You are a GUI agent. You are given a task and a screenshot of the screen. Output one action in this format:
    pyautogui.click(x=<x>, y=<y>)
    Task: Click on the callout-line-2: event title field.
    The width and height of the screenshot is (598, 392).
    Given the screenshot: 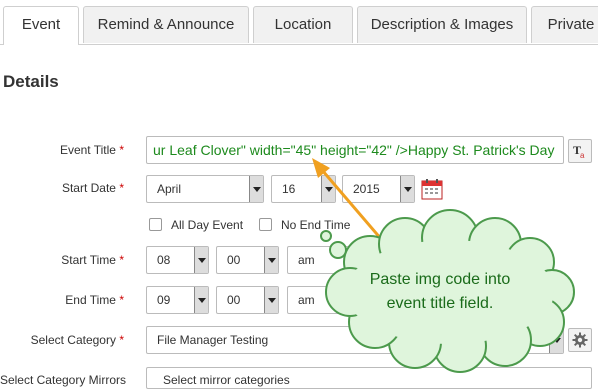 What is the action you would take?
    pyautogui.click(x=440, y=303)
    